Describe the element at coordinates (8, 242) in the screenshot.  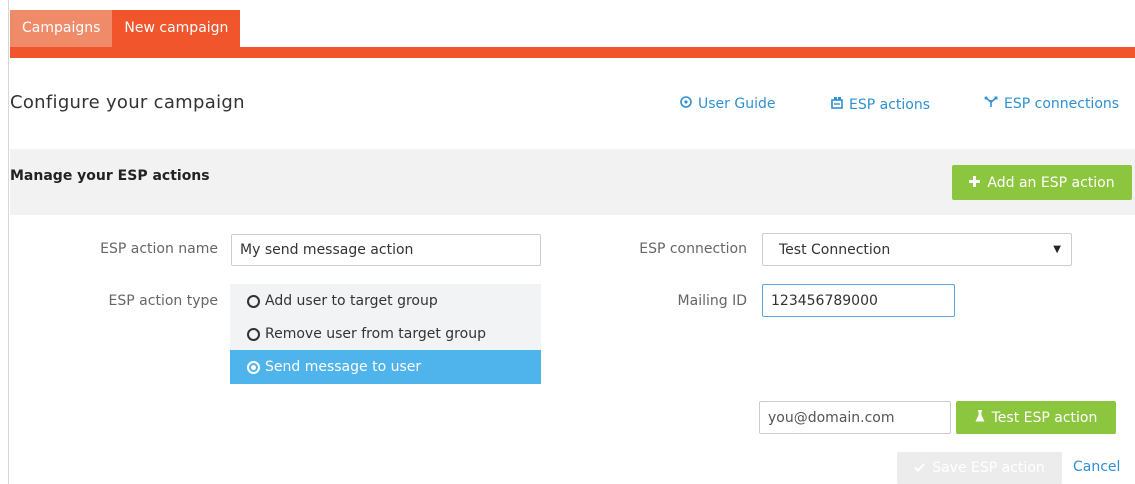
I see `page-border` at that location.